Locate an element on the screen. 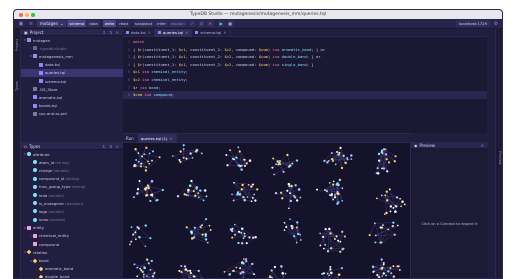 Image resolution: width=516 pixels, height=279 pixels. editor-tab: queries.tql ✕ is located at coordinates (173, 32).